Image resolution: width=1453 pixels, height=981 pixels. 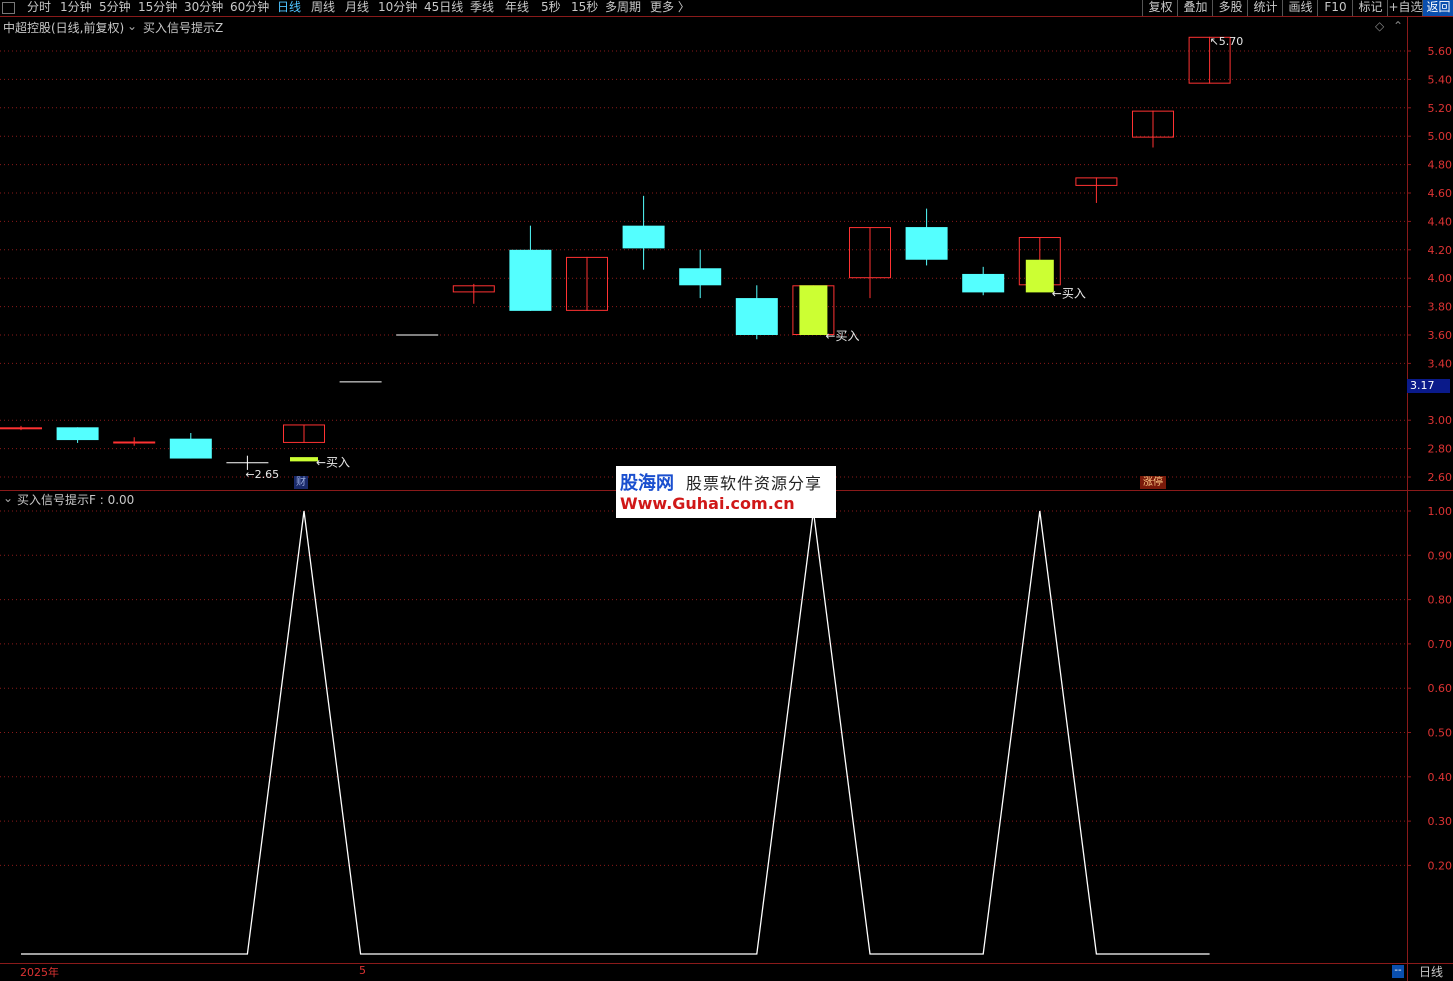 I want to click on sub-y-label-7: 0.30, so click(x=1440, y=821).